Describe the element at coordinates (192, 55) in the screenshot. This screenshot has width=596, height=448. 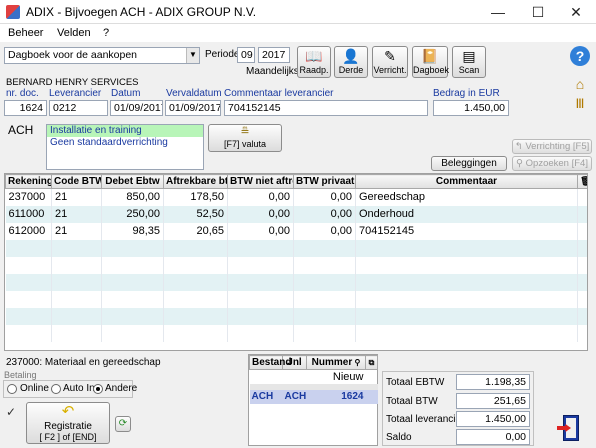
I see `chevron-down-icon: ▼` at that location.